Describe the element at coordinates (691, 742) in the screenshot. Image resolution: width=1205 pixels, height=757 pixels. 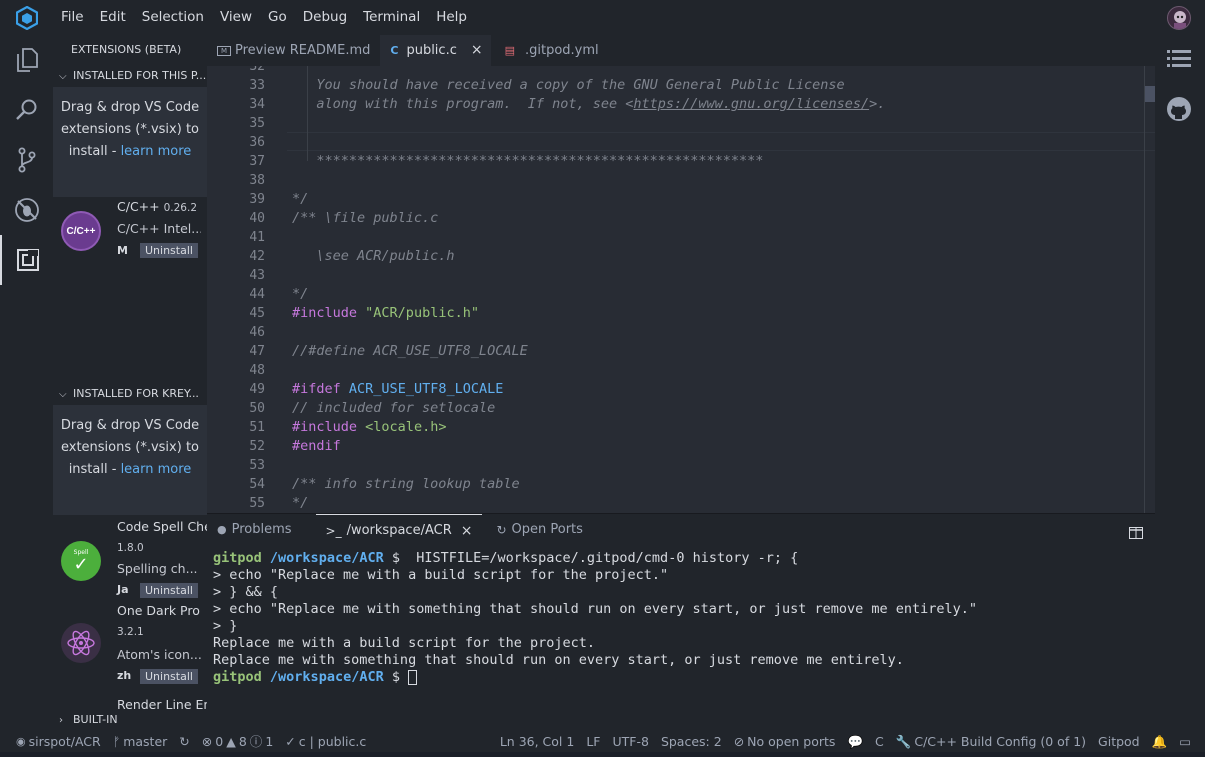
I see `status-spaces: Spaces: 2` at that location.